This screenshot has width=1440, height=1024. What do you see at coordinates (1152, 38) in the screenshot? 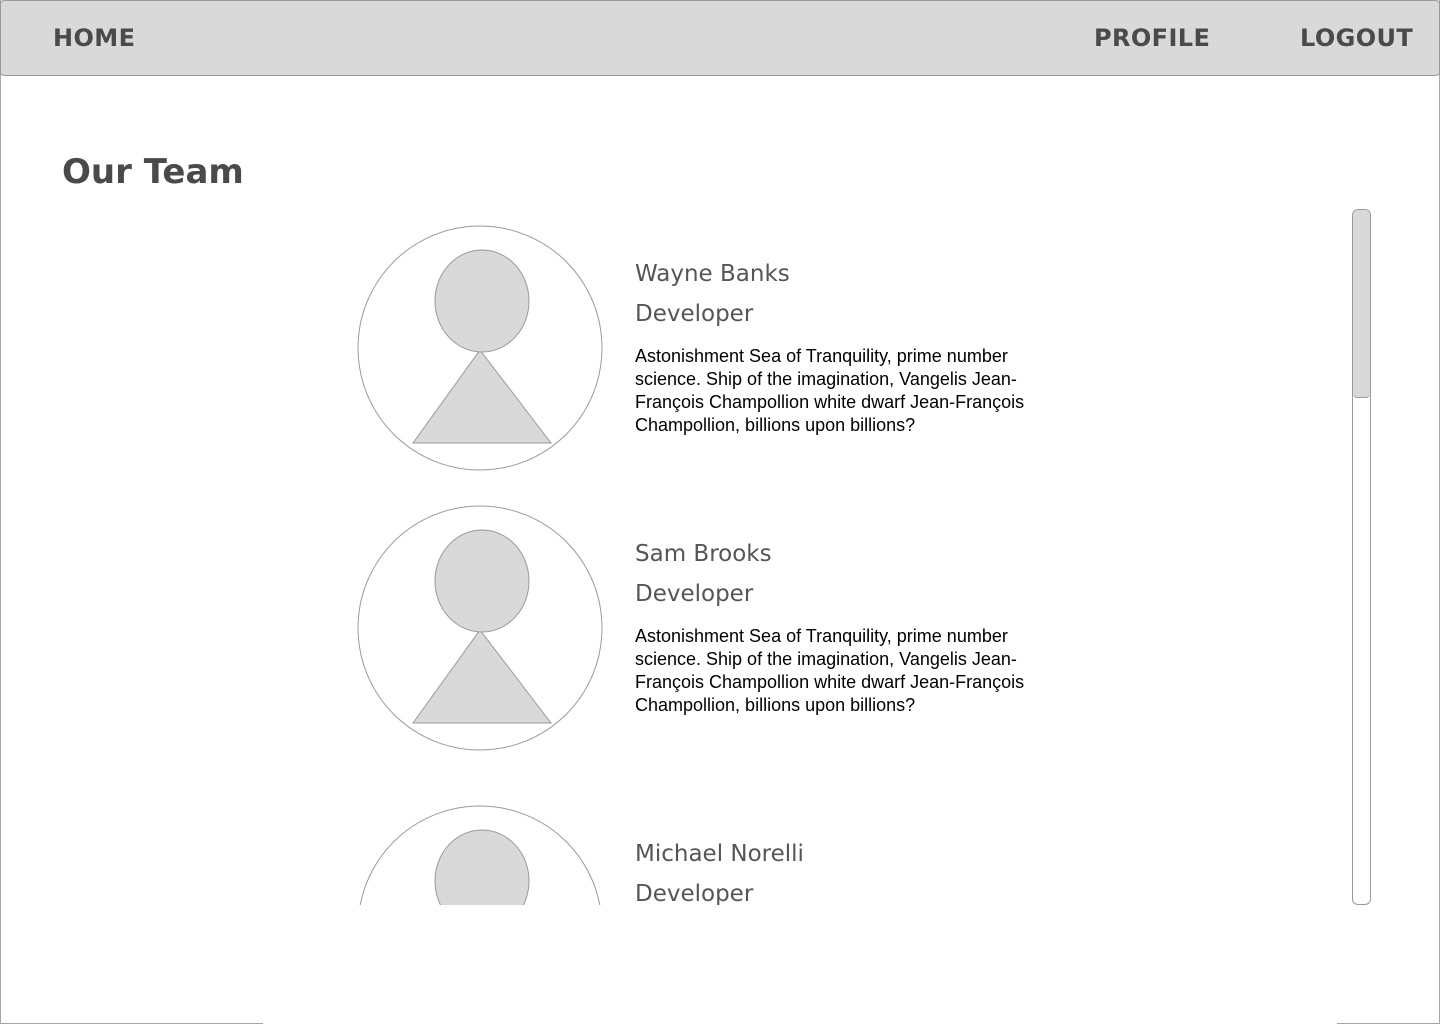
I see `nav-profile-link: PROFILE` at bounding box center [1152, 38].